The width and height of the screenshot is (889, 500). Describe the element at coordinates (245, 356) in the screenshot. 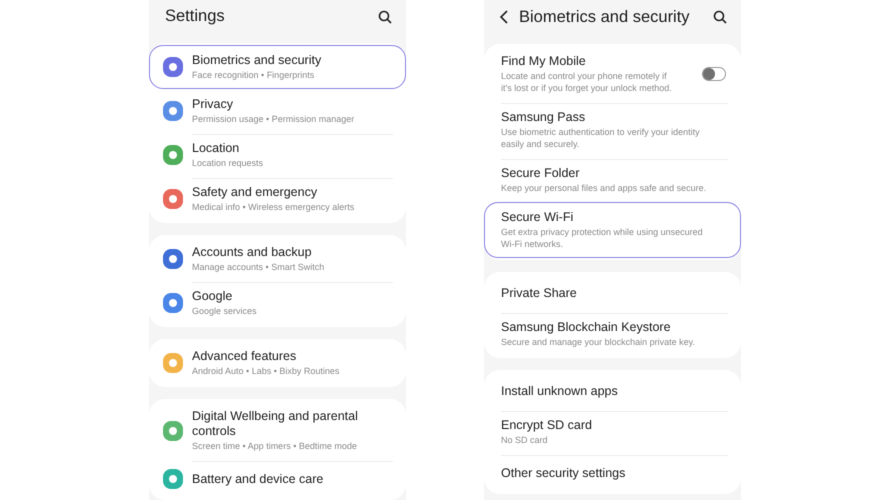

I see `item-title: Advanced features` at that location.